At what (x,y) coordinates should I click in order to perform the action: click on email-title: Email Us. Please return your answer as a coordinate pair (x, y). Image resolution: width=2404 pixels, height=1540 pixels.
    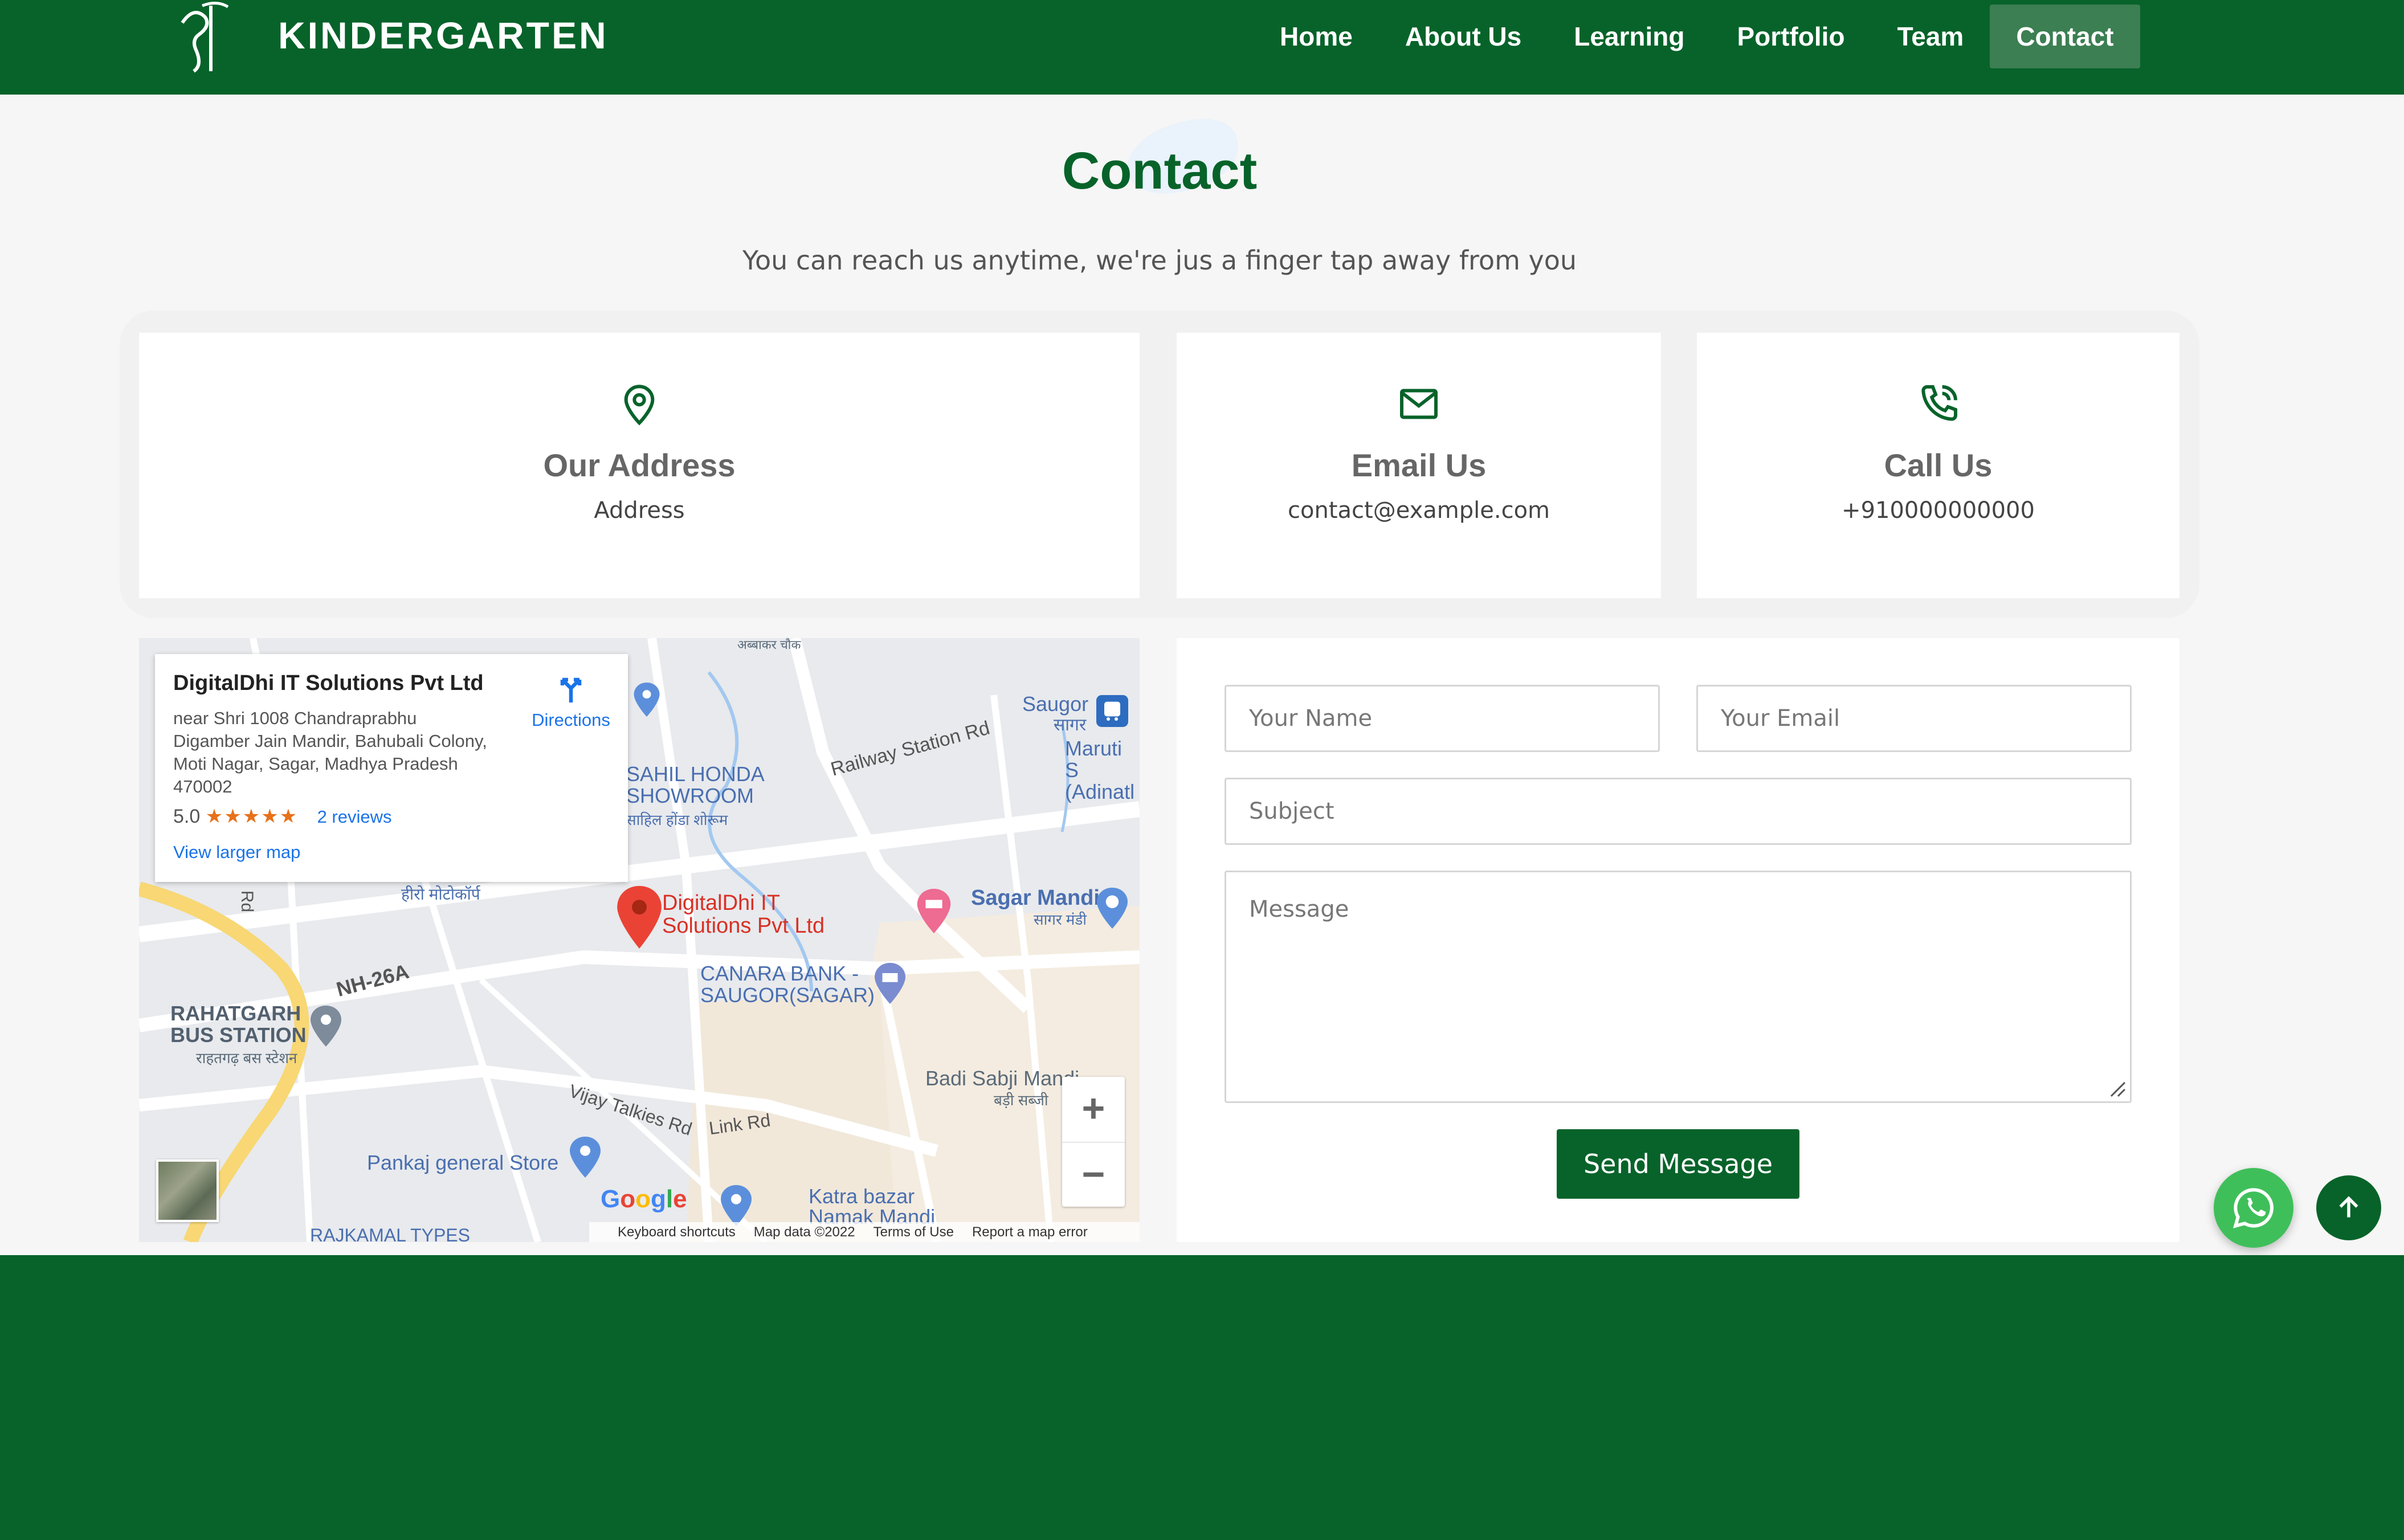
    Looking at the image, I should click on (1419, 465).